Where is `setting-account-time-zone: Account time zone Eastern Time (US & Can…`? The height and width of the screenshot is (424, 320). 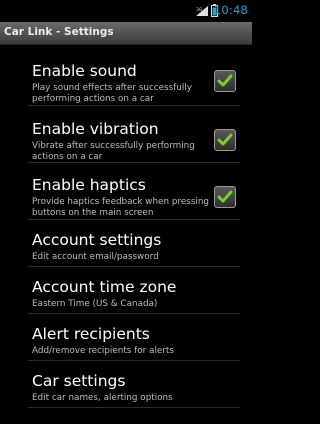 setting-account-time-zone: Account time zone Eastern Time (US & Can… is located at coordinates (126, 289).